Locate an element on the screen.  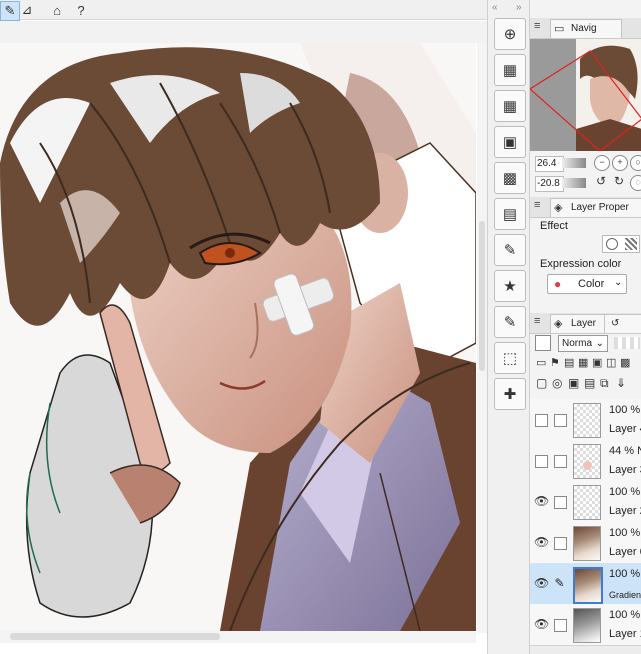
border-effect-icon is located at coordinates (612, 244).